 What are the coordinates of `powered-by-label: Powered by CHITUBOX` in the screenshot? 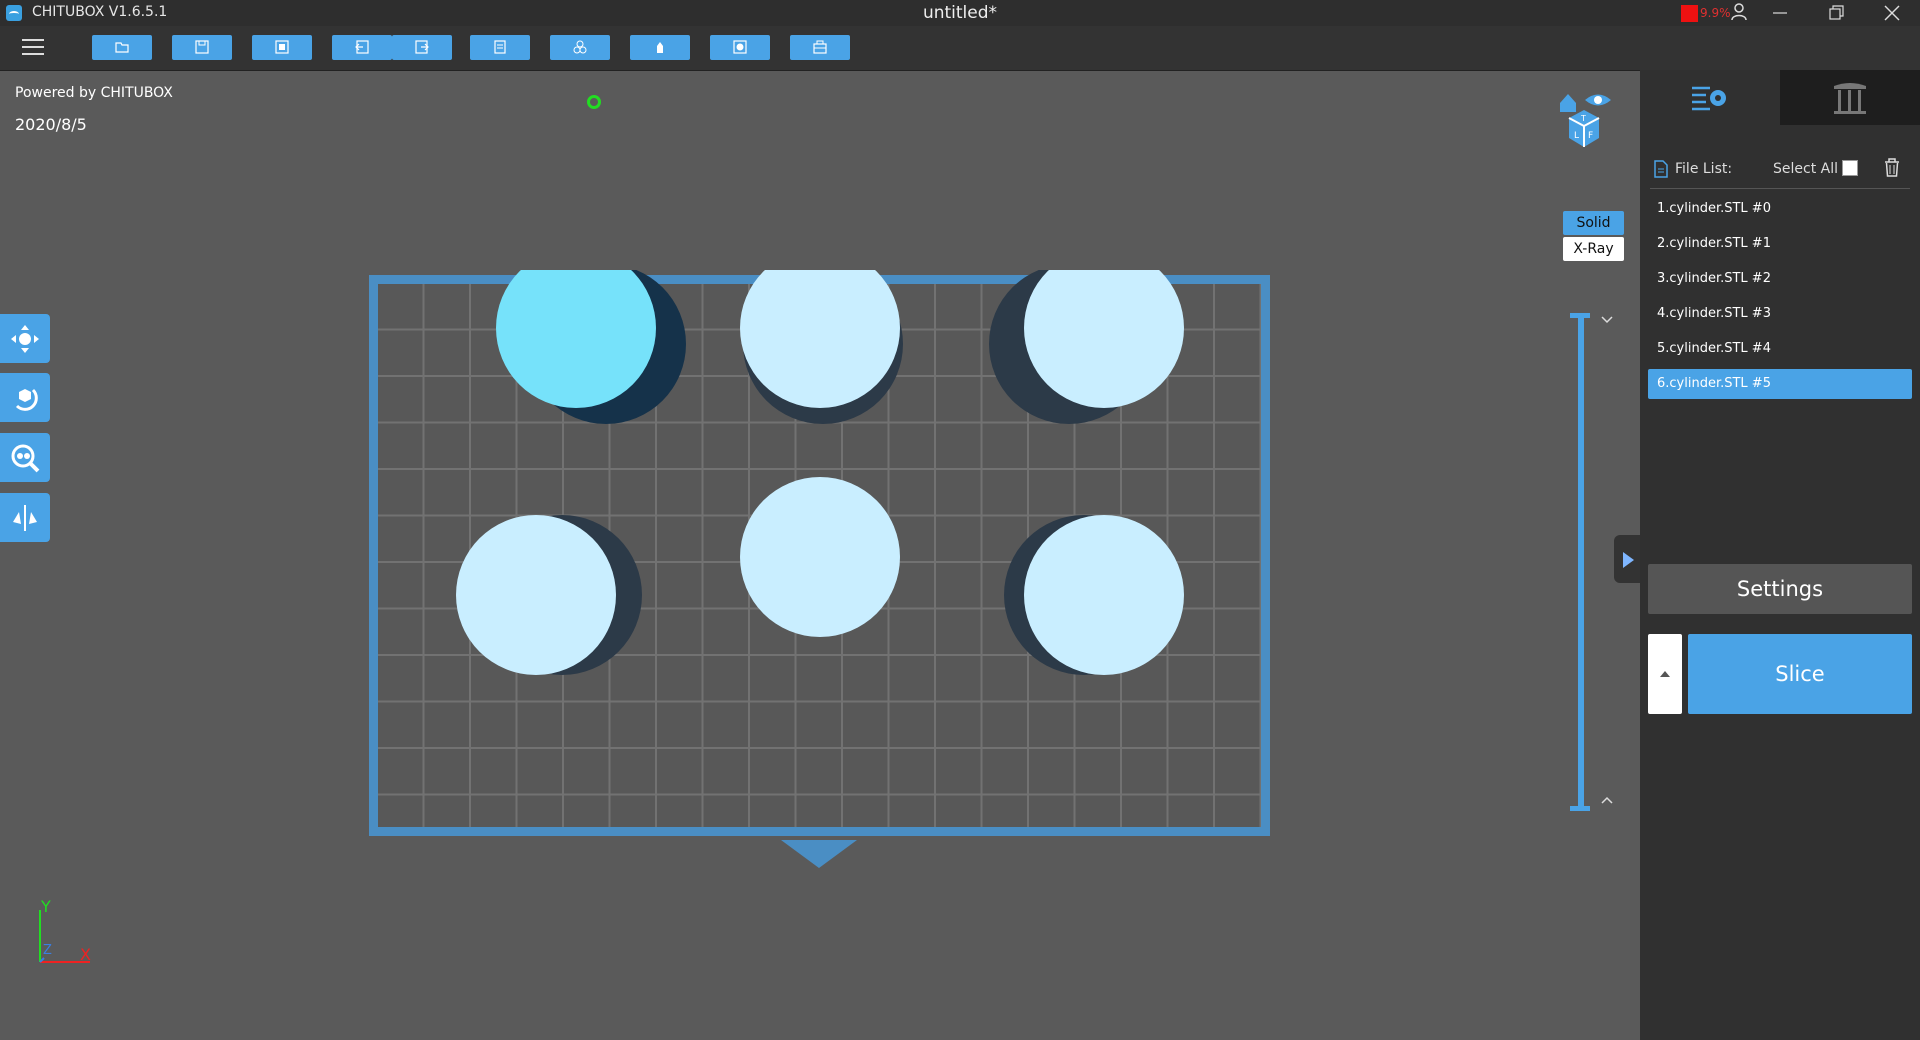 It's located at (94, 93).